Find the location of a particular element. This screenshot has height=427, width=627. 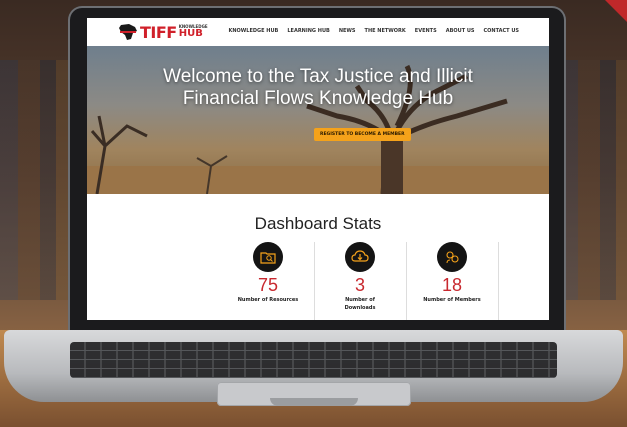

africa-logo-icon is located at coordinates (128, 32).